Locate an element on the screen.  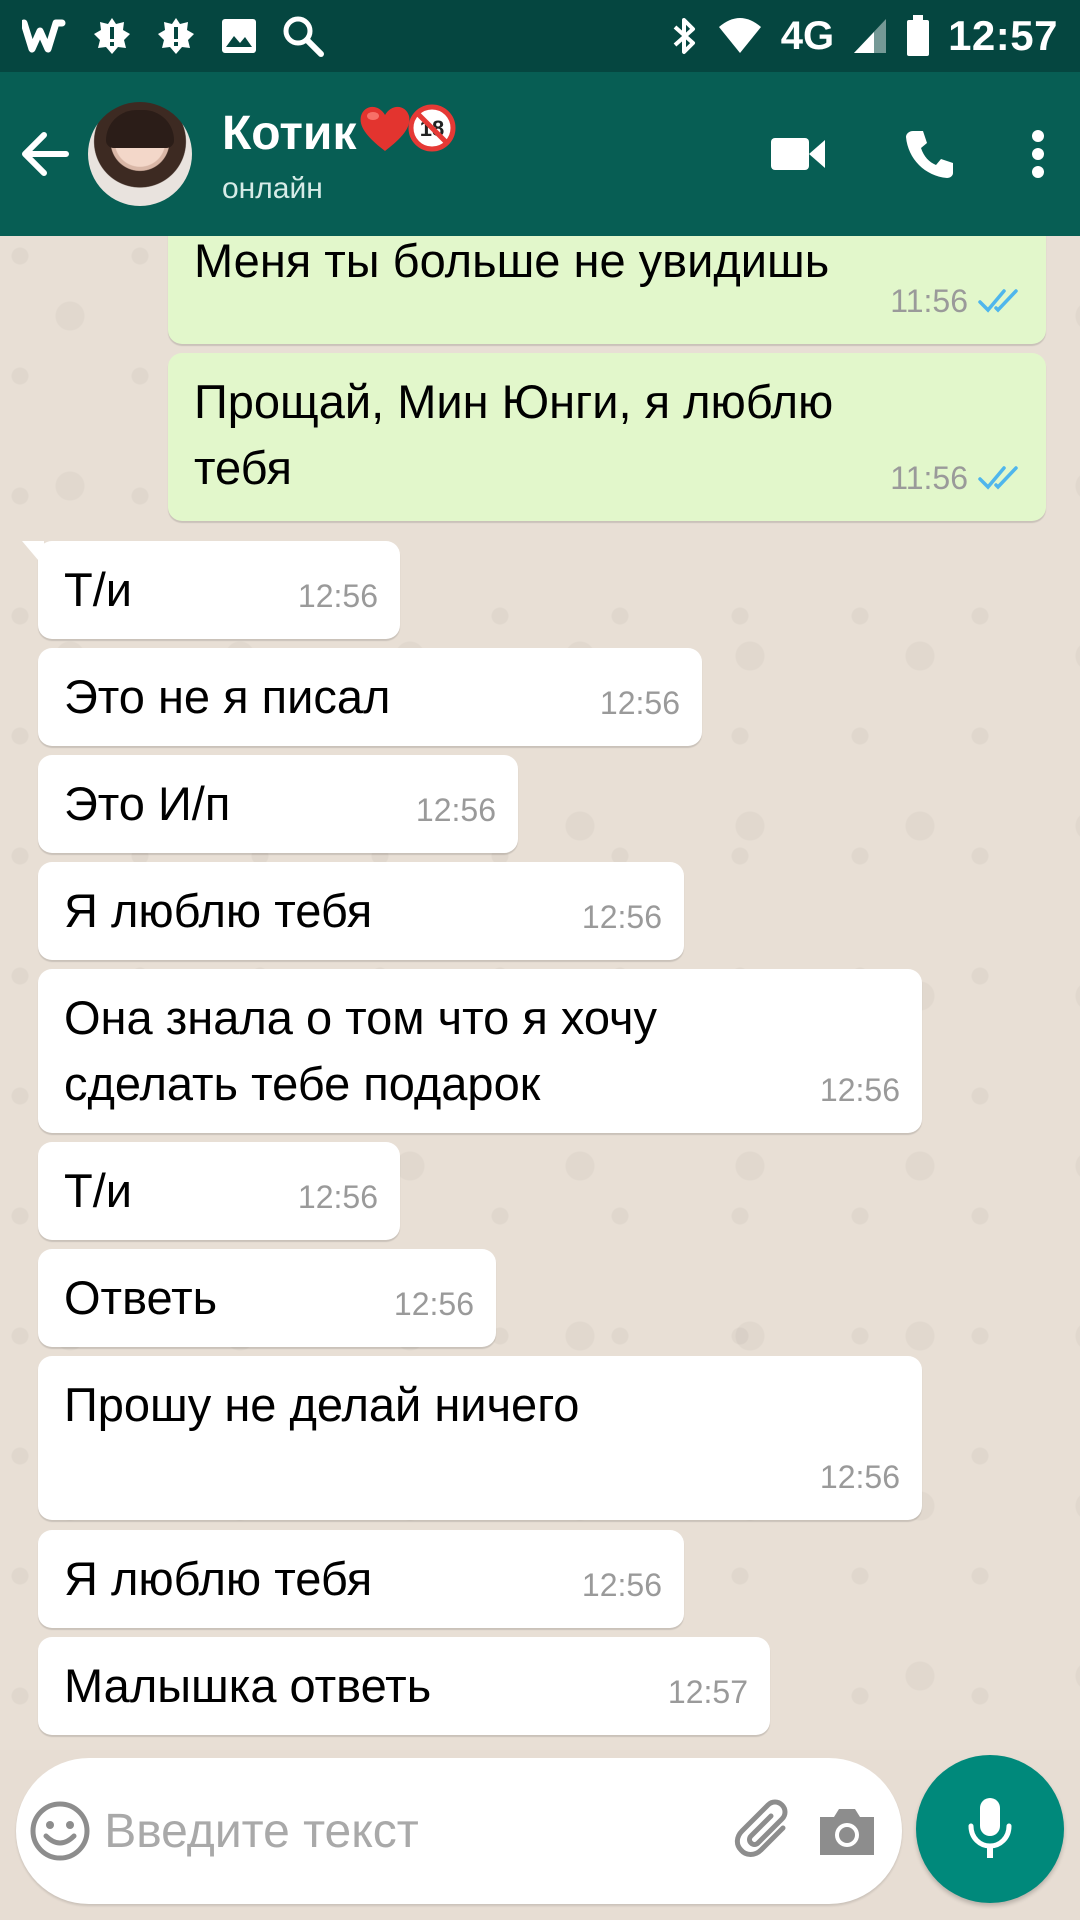
phone-icon is located at coordinates (929, 154).